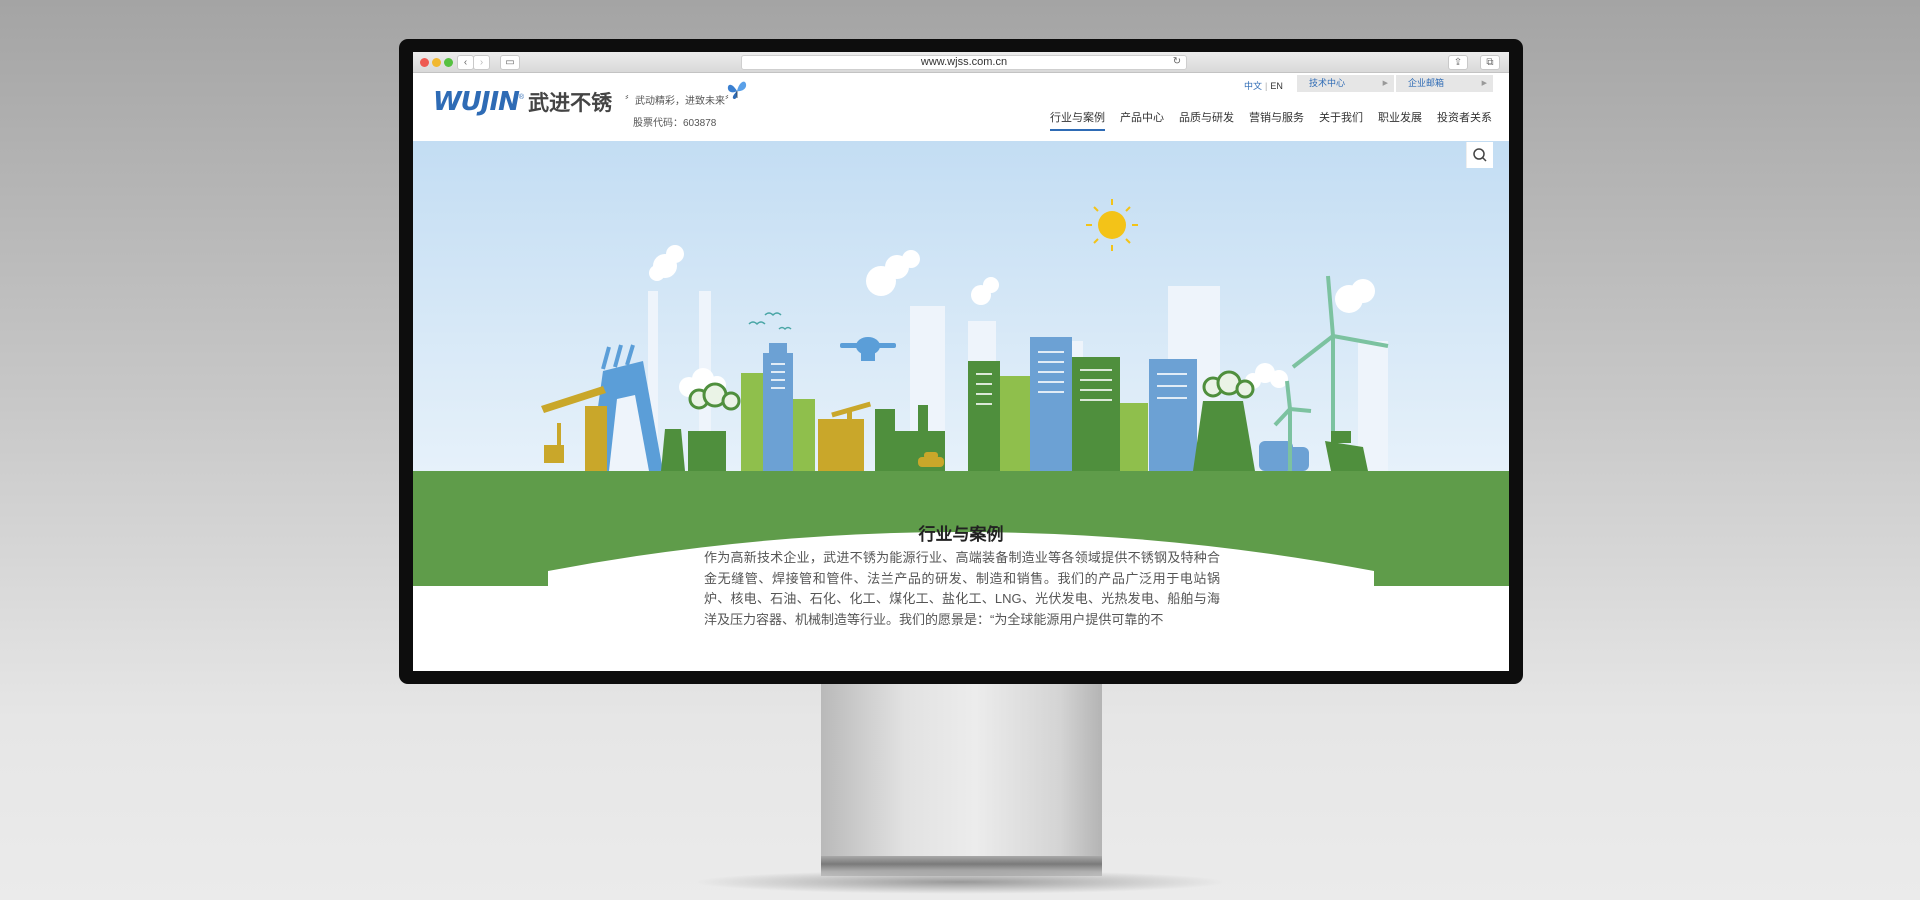  I want to click on butterfly-icon, so click(737, 90).